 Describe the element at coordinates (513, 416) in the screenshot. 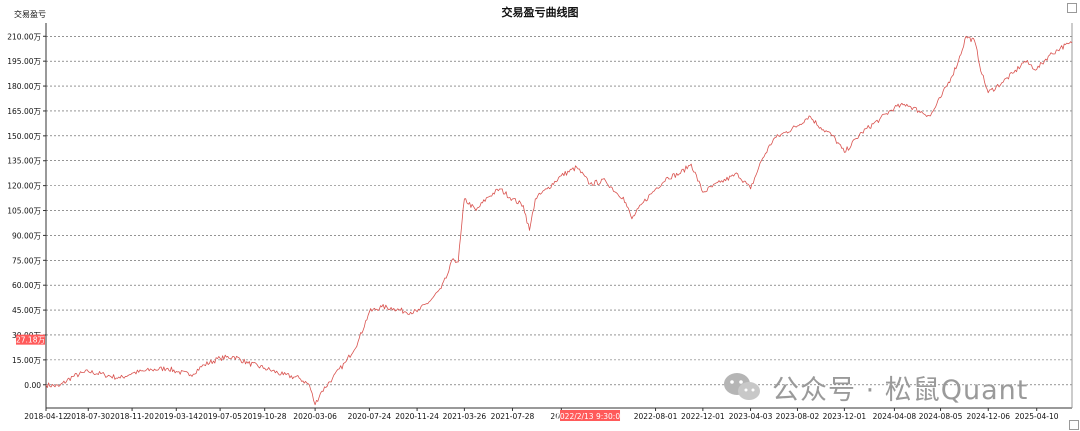

I see `x-tick-label: 2021-07-28` at that location.